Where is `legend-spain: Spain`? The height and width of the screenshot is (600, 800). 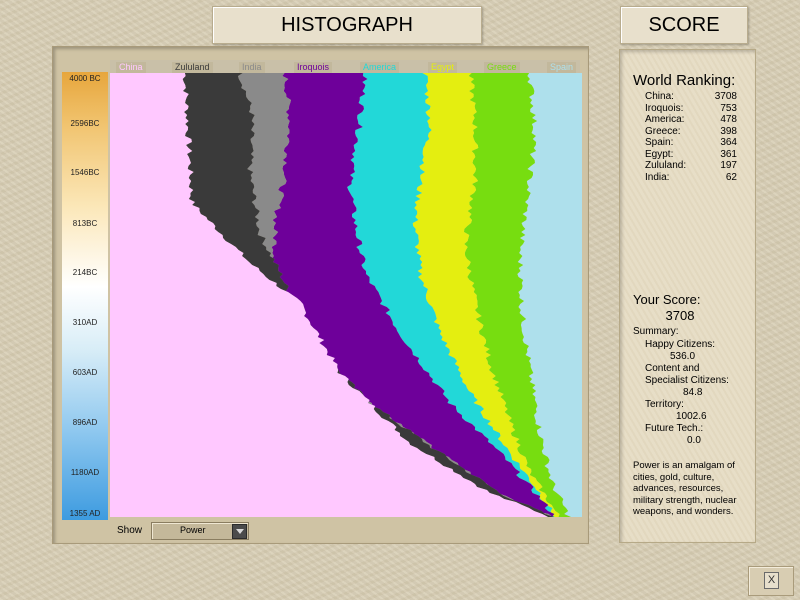
legend-spain: Spain is located at coordinates (562, 67).